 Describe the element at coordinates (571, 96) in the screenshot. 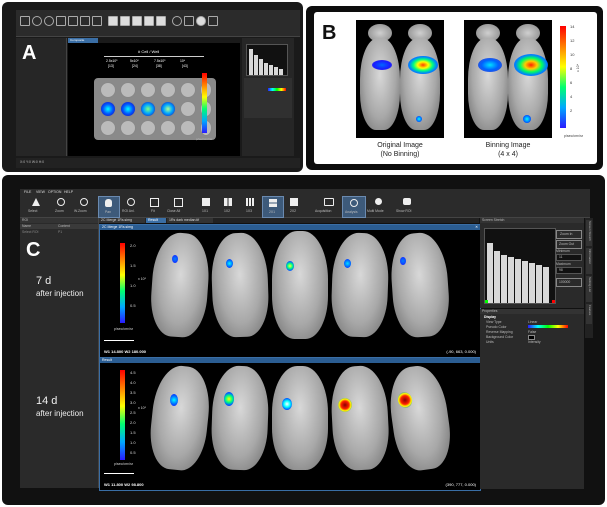

I see `panel-b-tick: 4` at that location.